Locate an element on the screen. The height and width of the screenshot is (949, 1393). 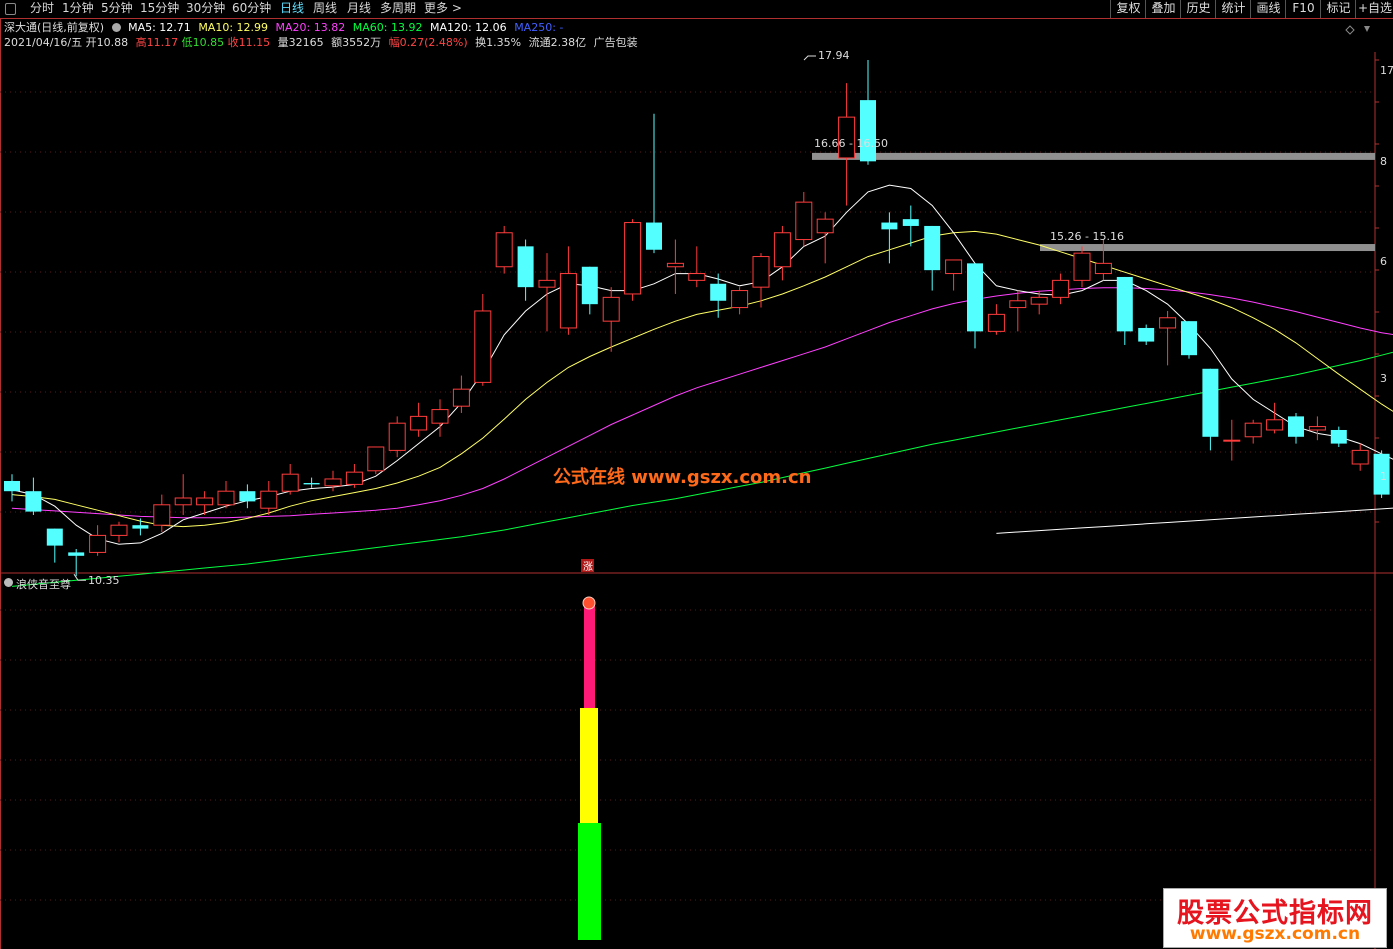
period-tab-6: 日线 is located at coordinates (292, 9).